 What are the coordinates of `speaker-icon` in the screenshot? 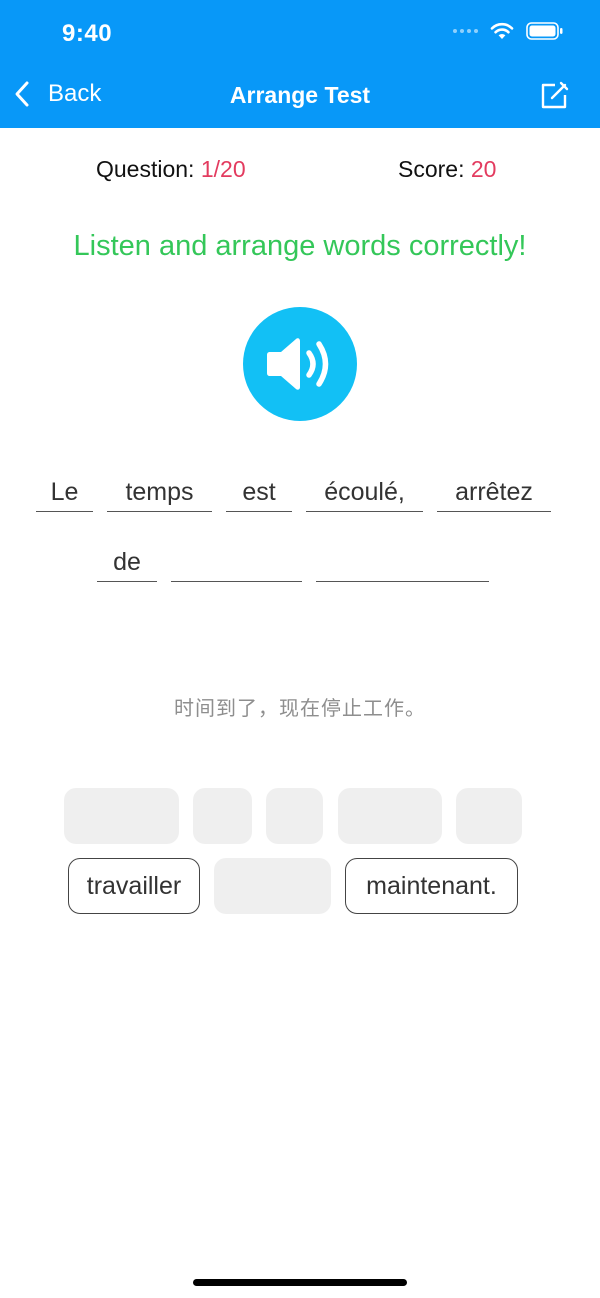 It's located at (298, 364).